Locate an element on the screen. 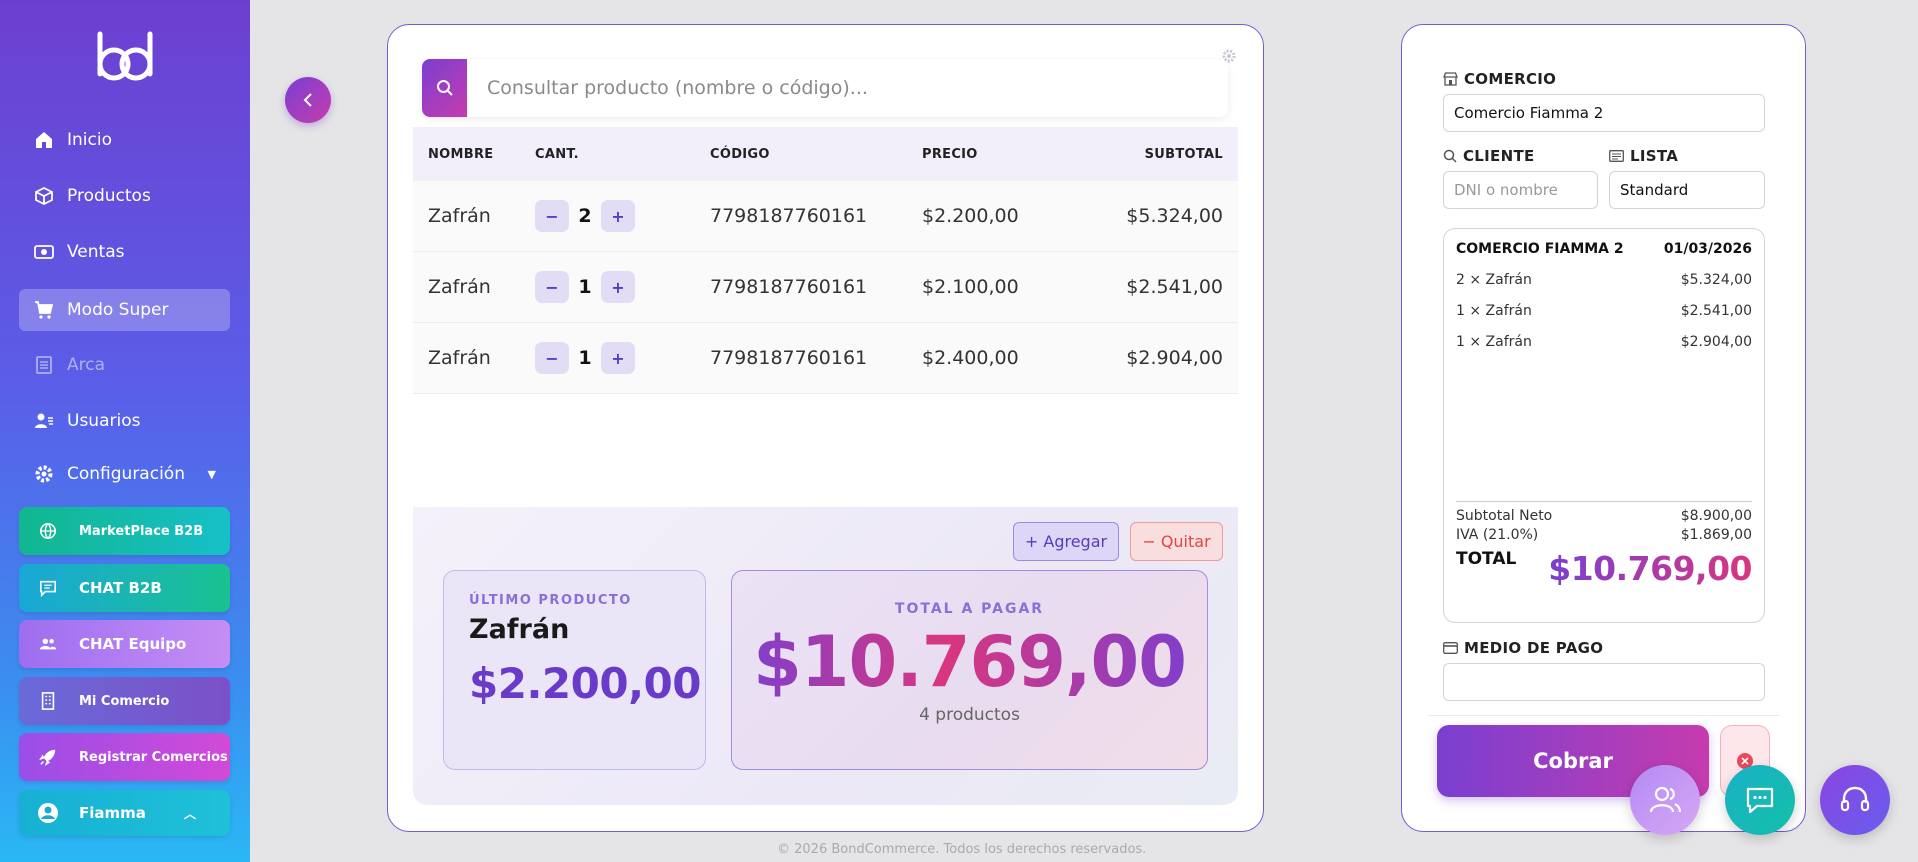  total-card: TOTAL A PAGAR $10.769,00 4 productos is located at coordinates (969, 670).